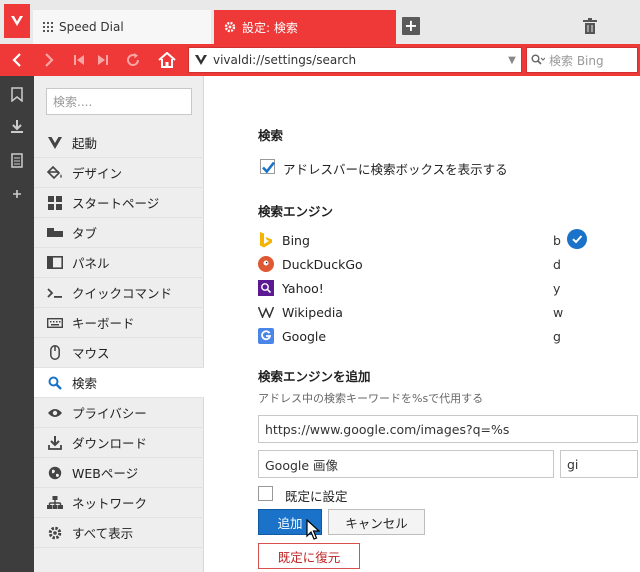 The width and height of the screenshot is (640, 572). I want to click on engine-key: y, so click(557, 288).